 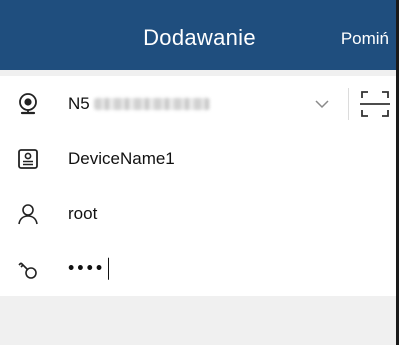 I want to click on field-divider, so click(x=348, y=104).